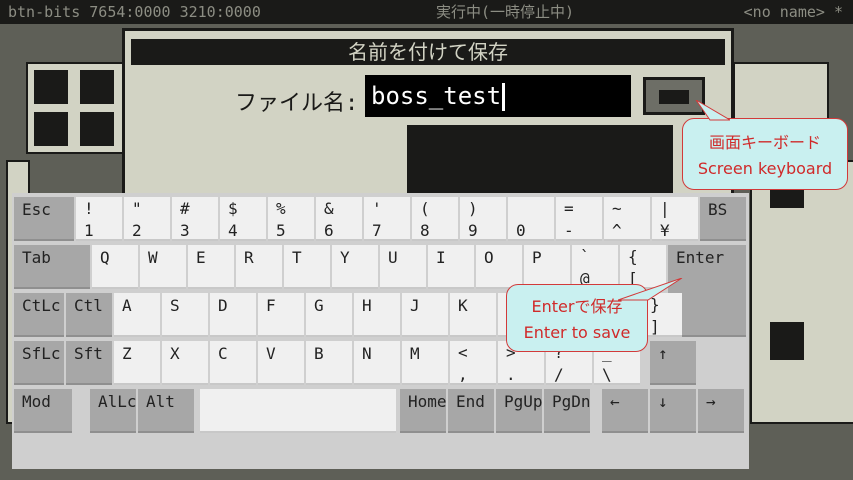 The width and height of the screenshot is (853, 480). Describe the element at coordinates (403, 267) in the screenshot. I see `key-u: U` at that location.